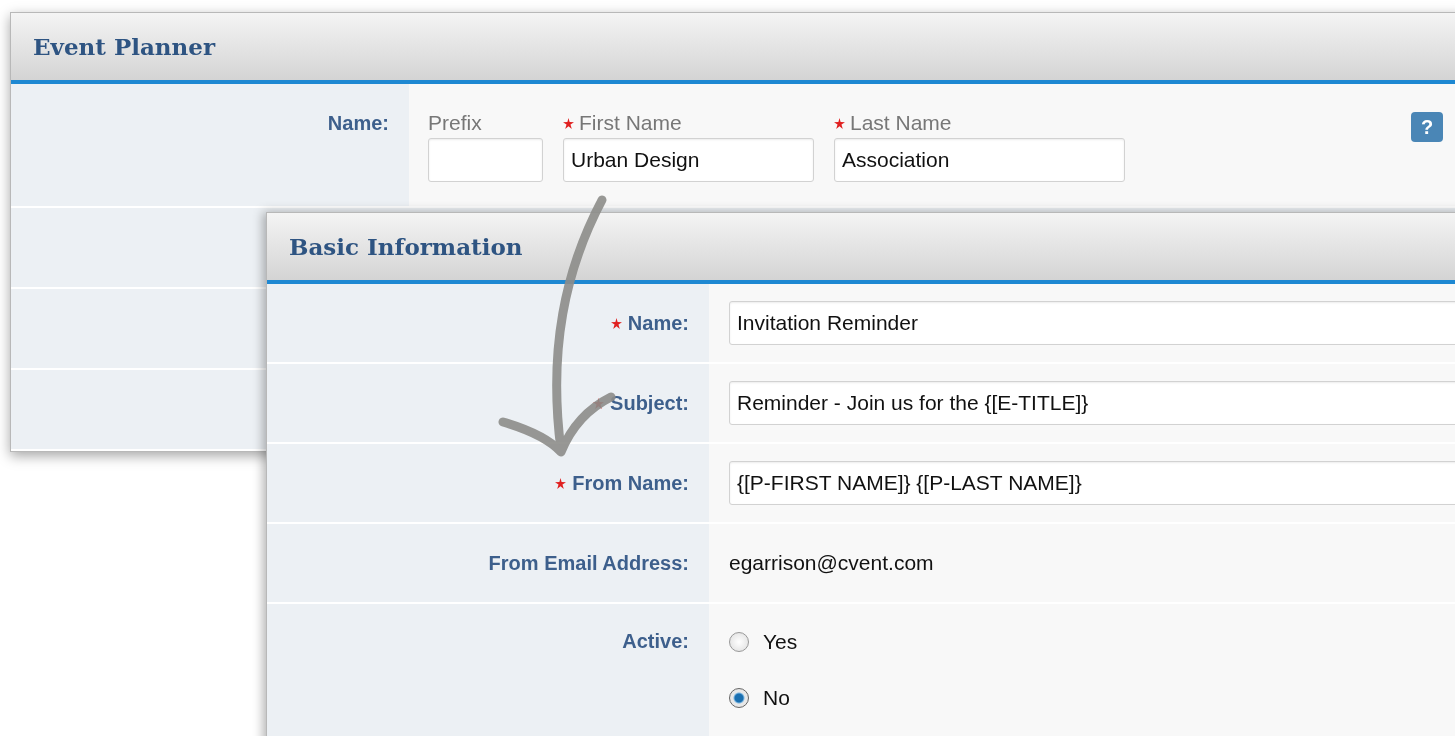 The width and height of the screenshot is (1455, 736). I want to click on field-label: From Email Address:, so click(588, 563).